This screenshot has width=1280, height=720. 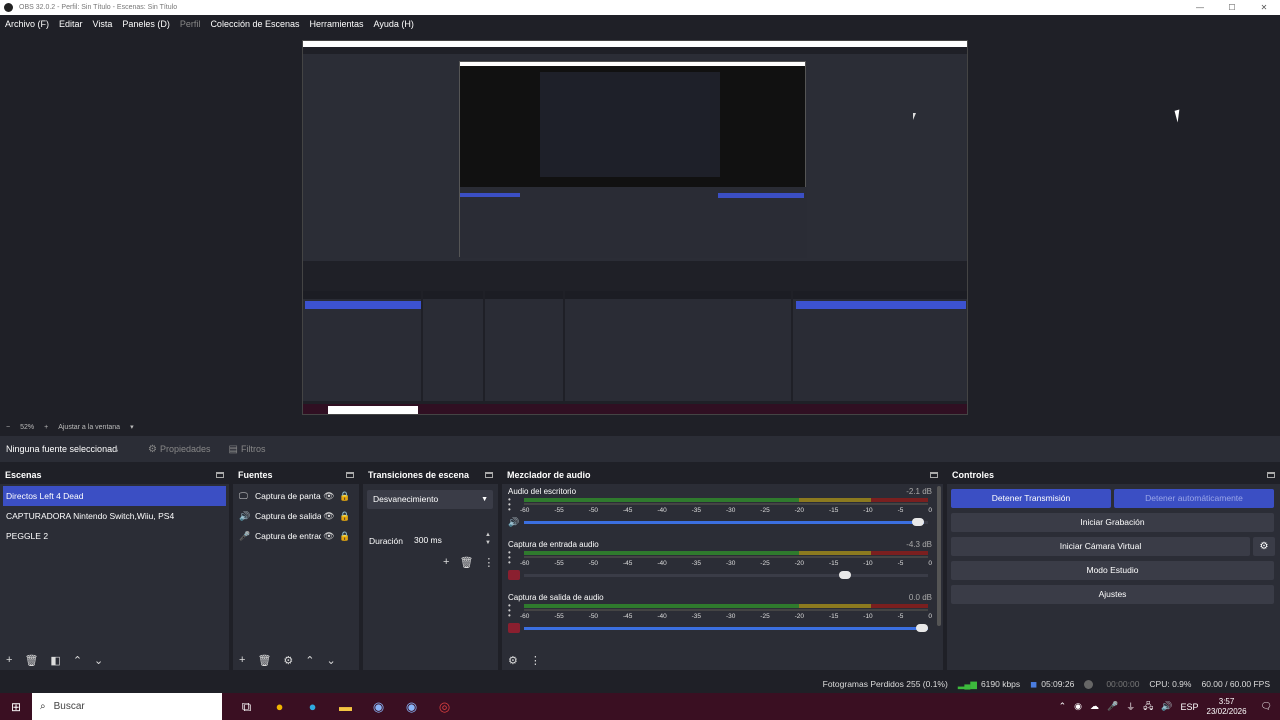 I want to click on chevron-up-icon: ⌃, so click(x=1063, y=706).